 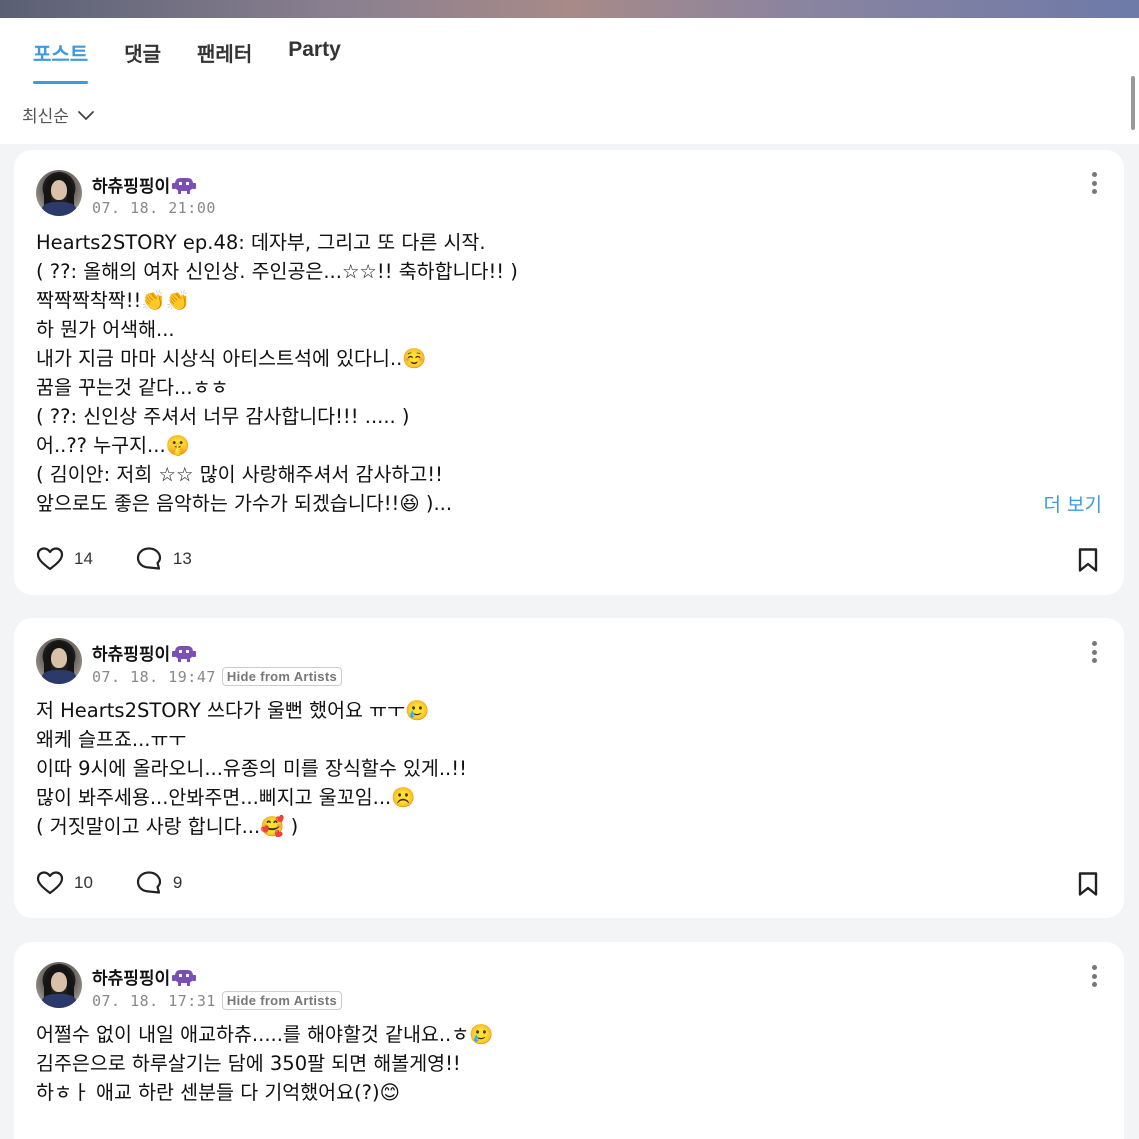 What do you see at coordinates (45, 117) in the screenshot?
I see `sort-label: 최신순` at bounding box center [45, 117].